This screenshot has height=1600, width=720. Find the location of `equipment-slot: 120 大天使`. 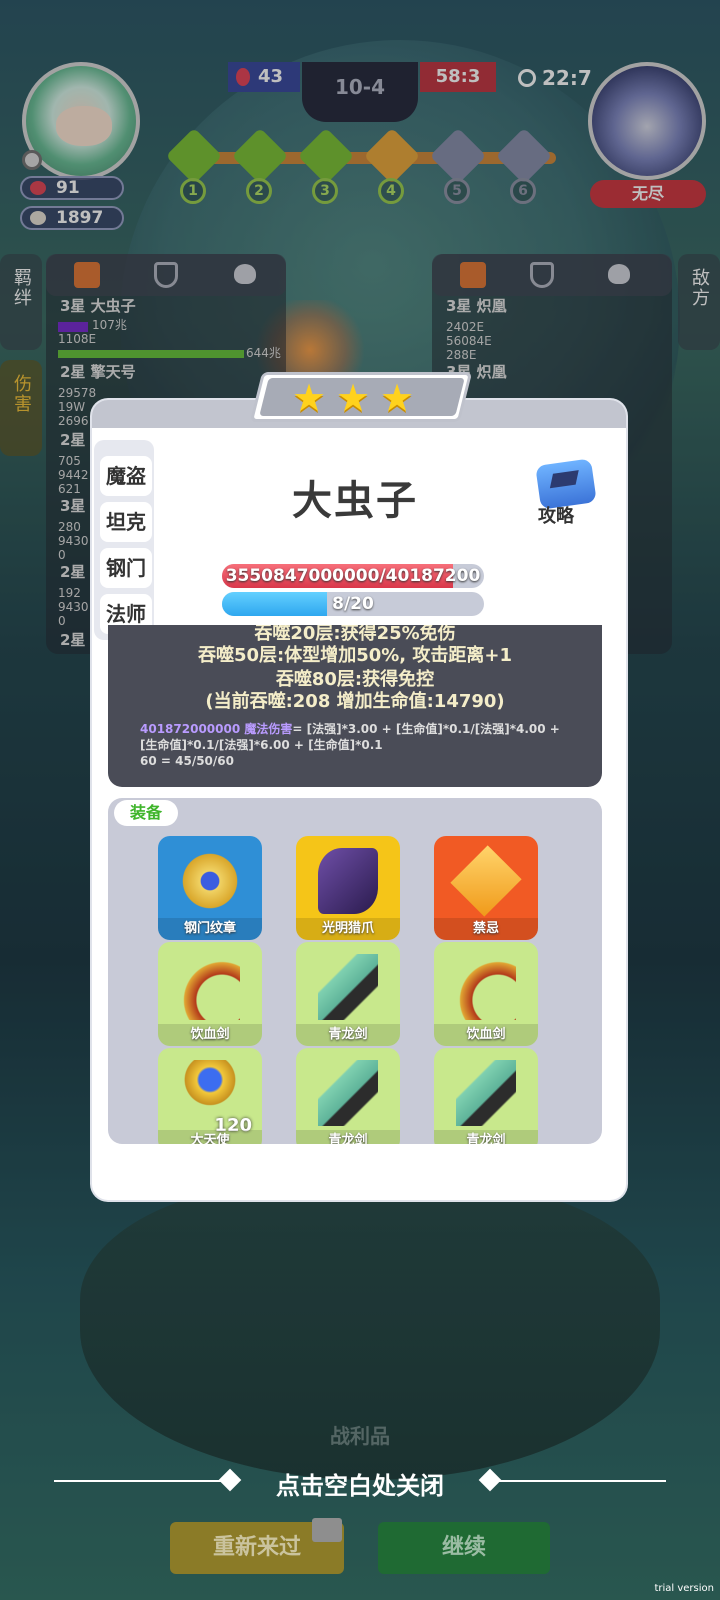

equipment-slot: 120 大天使 is located at coordinates (210, 1096).